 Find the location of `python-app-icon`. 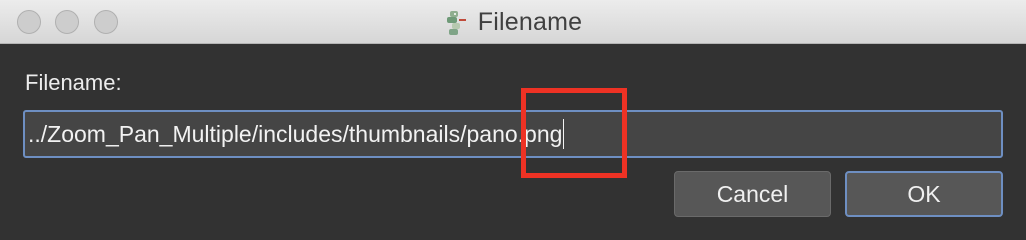

python-app-icon is located at coordinates (456, 23).